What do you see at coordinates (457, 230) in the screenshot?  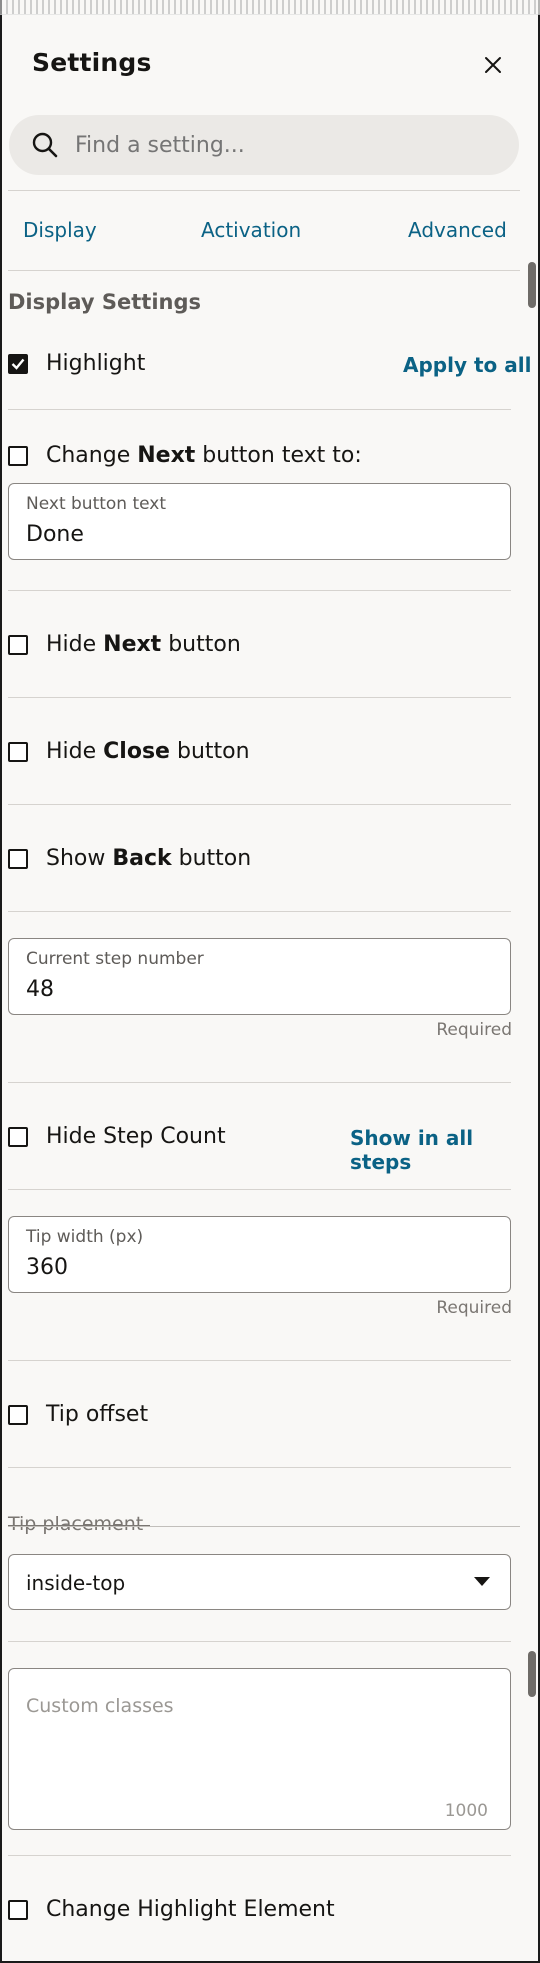 I see `tab-advanced: Advanced` at bounding box center [457, 230].